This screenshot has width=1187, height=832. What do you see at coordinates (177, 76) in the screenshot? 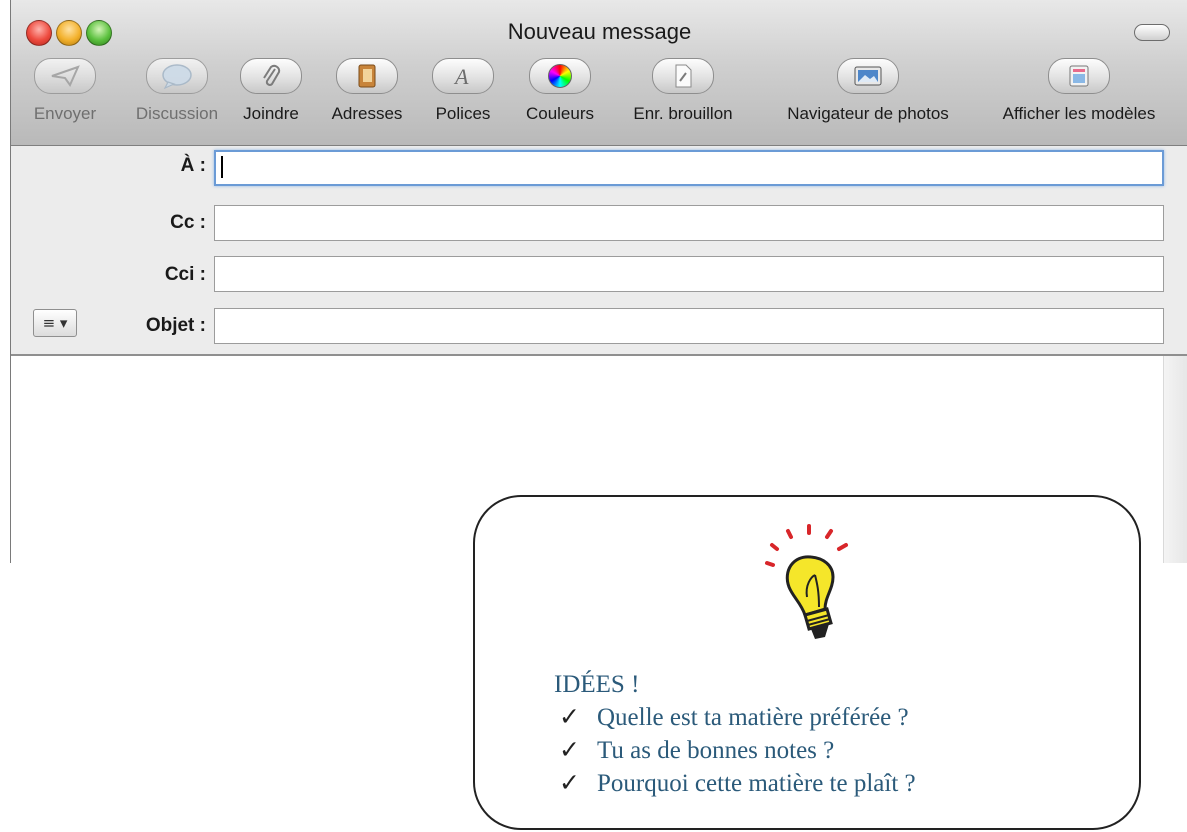
I see `chat-bubble-icon` at bounding box center [177, 76].